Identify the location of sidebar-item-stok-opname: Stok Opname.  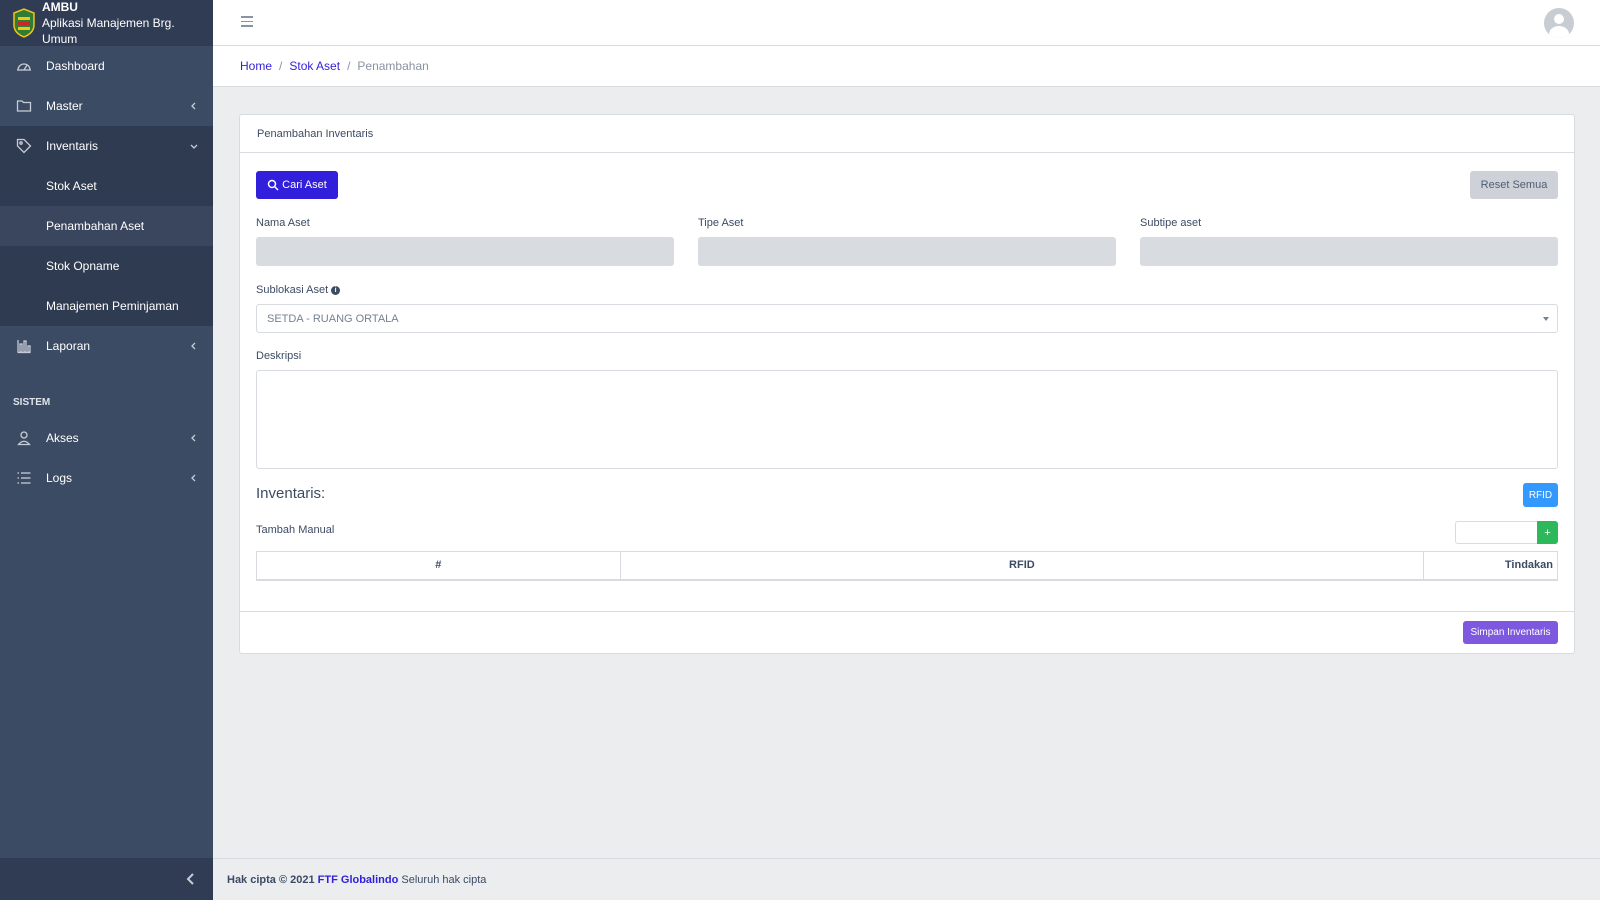
(106, 266).